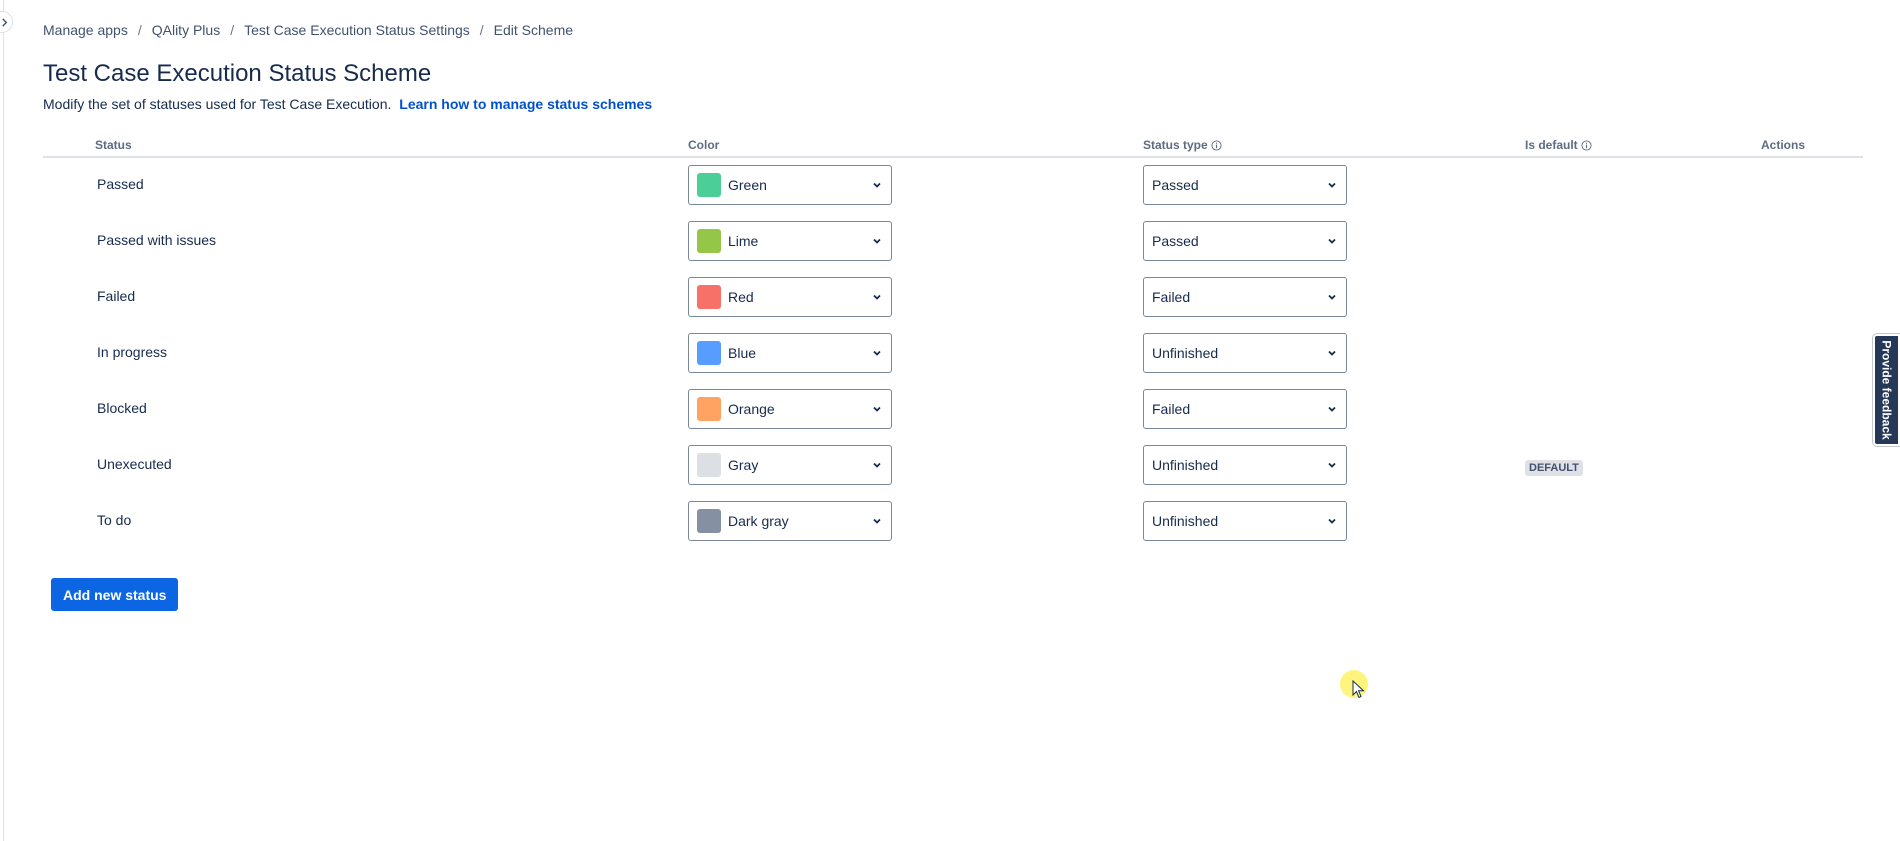 This screenshot has width=1900, height=841. Describe the element at coordinates (747, 185) in the screenshot. I see `color-select-value: Green` at that location.